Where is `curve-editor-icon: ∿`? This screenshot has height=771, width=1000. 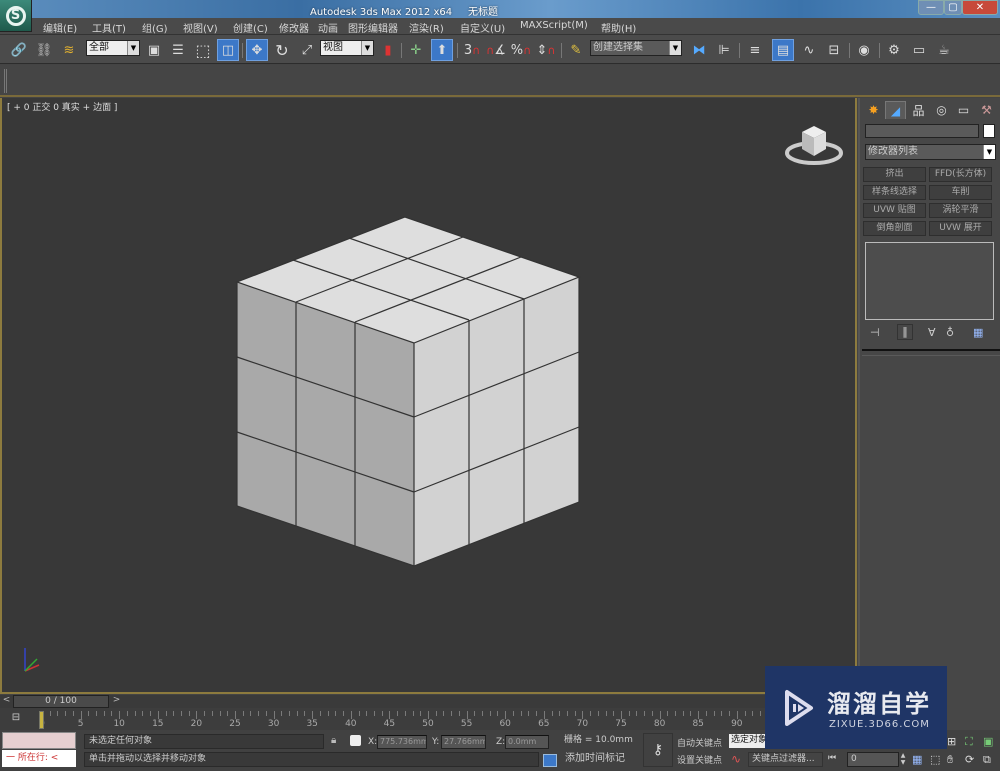 curve-editor-icon: ∿ is located at coordinates (809, 50).